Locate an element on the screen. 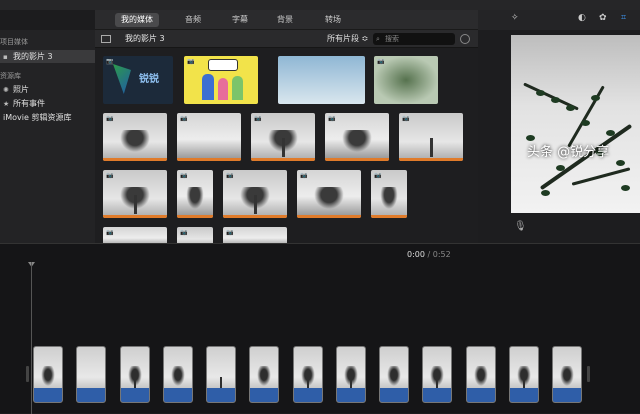  media-thumbnail is located at coordinates (321, 80).